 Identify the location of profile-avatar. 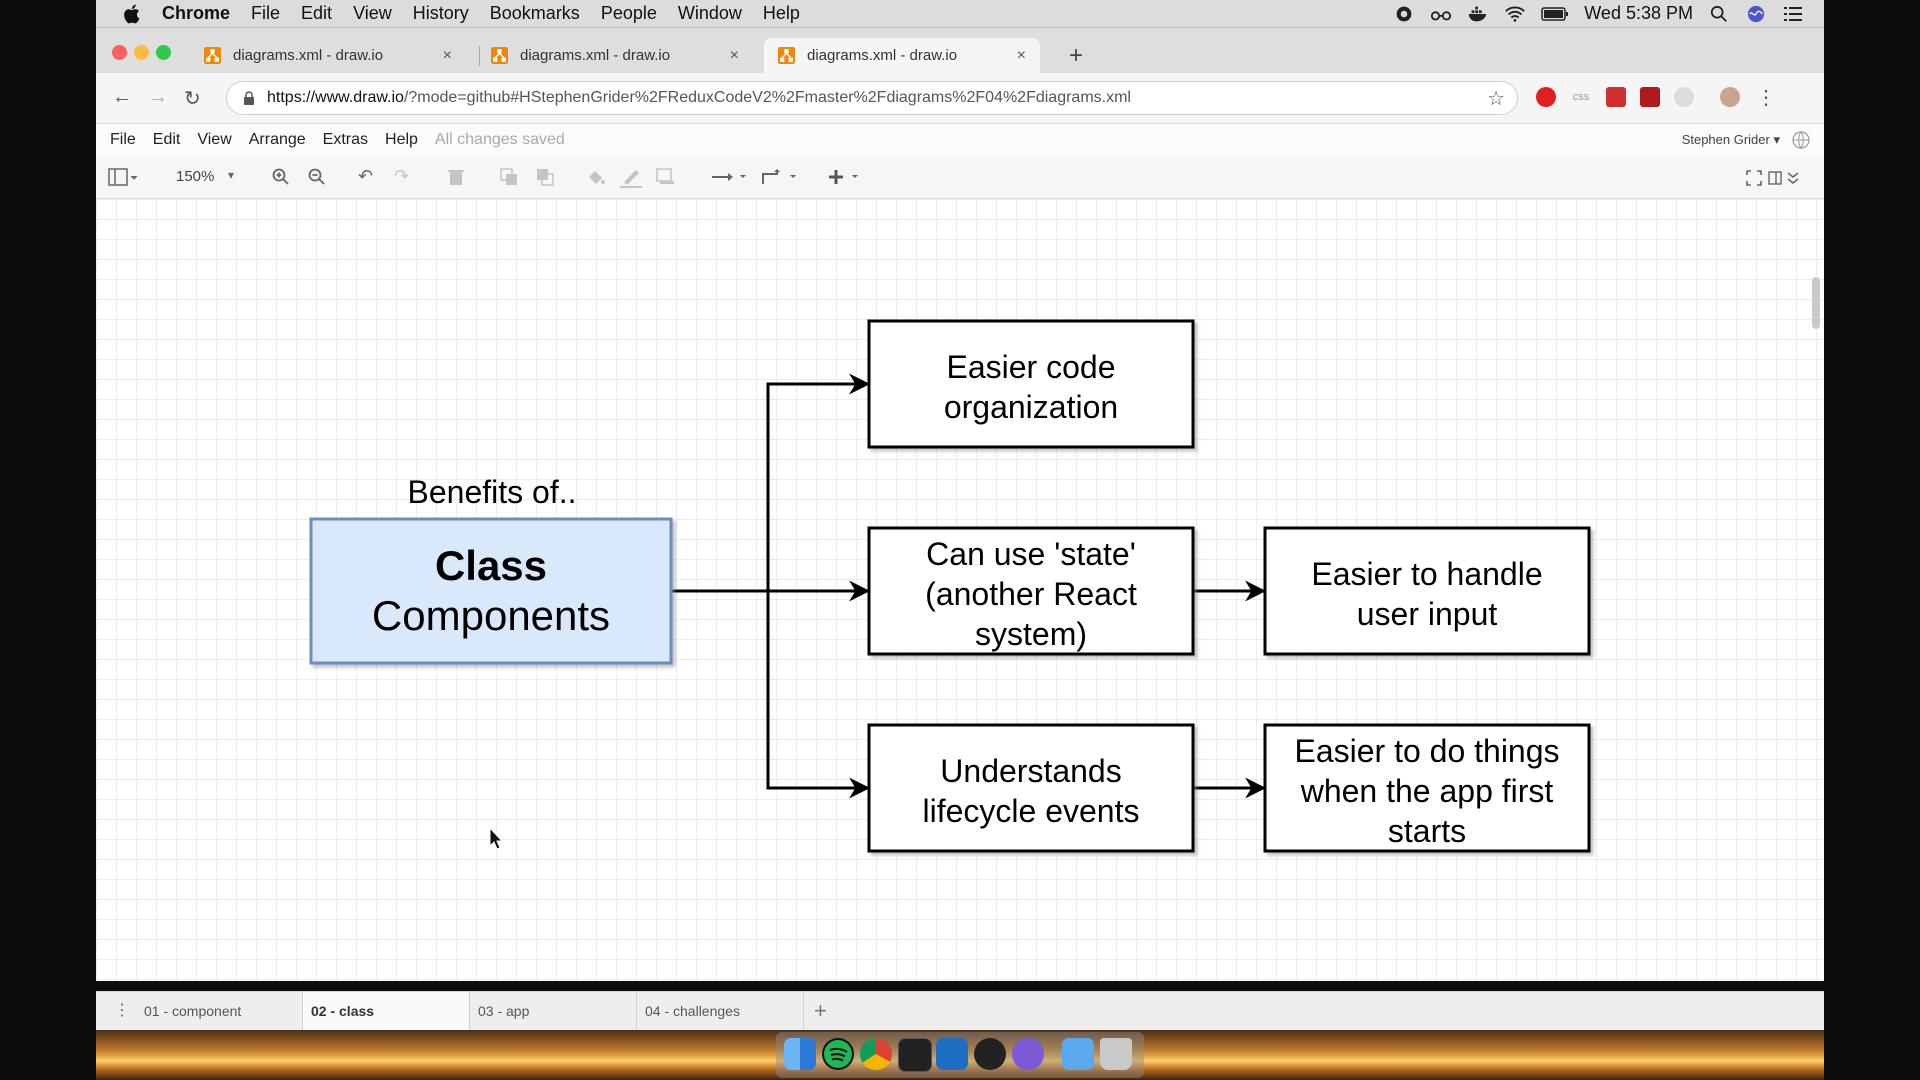
(1730, 97).